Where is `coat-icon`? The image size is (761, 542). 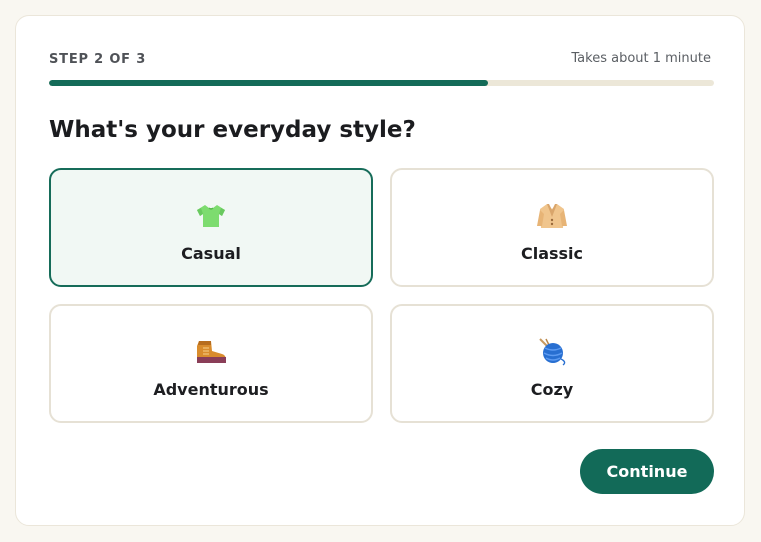
coat-icon is located at coordinates (552, 216).